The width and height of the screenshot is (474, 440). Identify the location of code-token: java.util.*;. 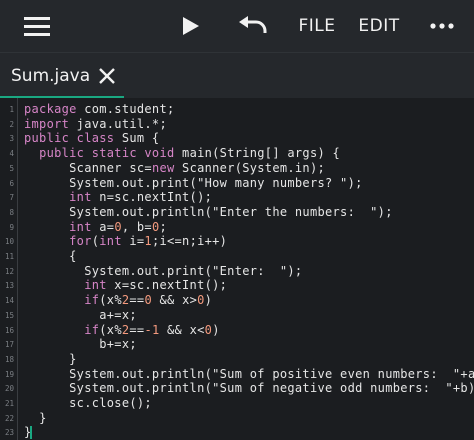
(118, 123).